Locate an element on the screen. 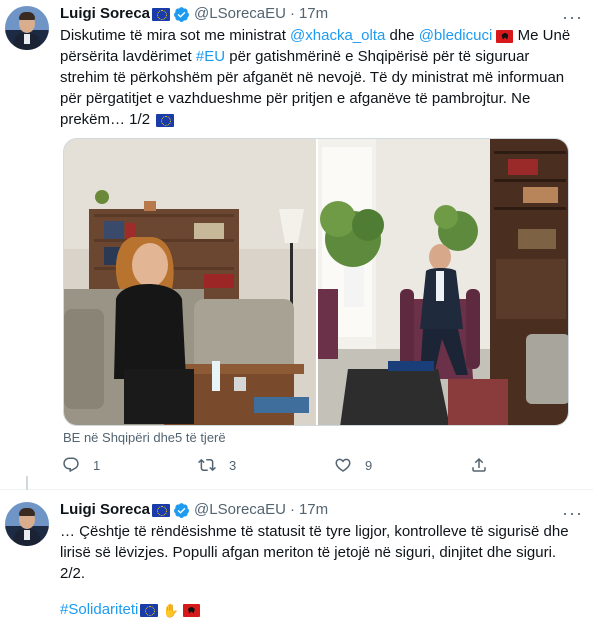  reply-button: 1 is located at coordinates (81, 465).